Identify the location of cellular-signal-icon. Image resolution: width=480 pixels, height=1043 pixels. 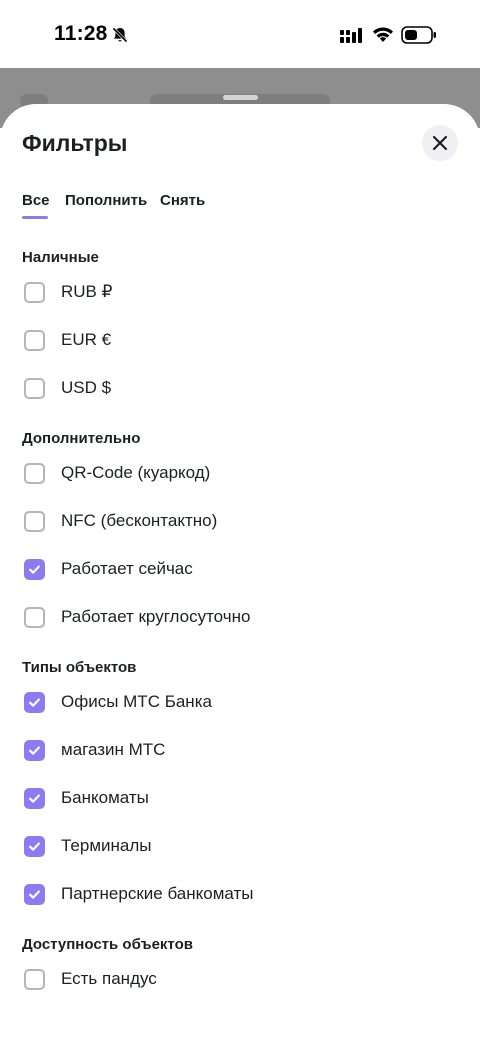
(351, 35).